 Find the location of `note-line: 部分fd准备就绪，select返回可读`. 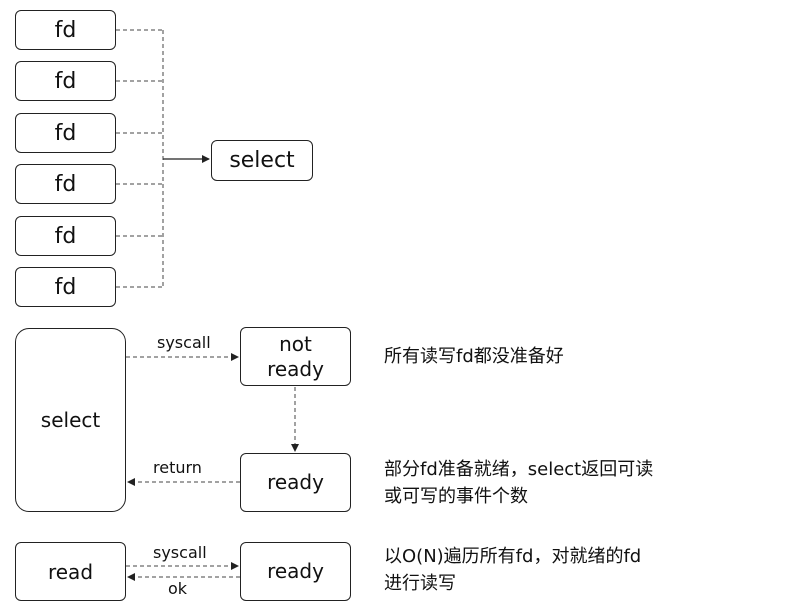

note-line: 部分fd准备就绪，select返回可读 is located at coordinates (519, 469).